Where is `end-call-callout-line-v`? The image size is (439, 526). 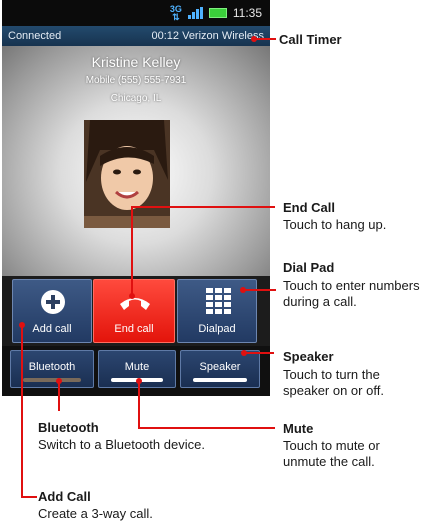 end-call-callout-line-v is located at coordinates (132, 251).